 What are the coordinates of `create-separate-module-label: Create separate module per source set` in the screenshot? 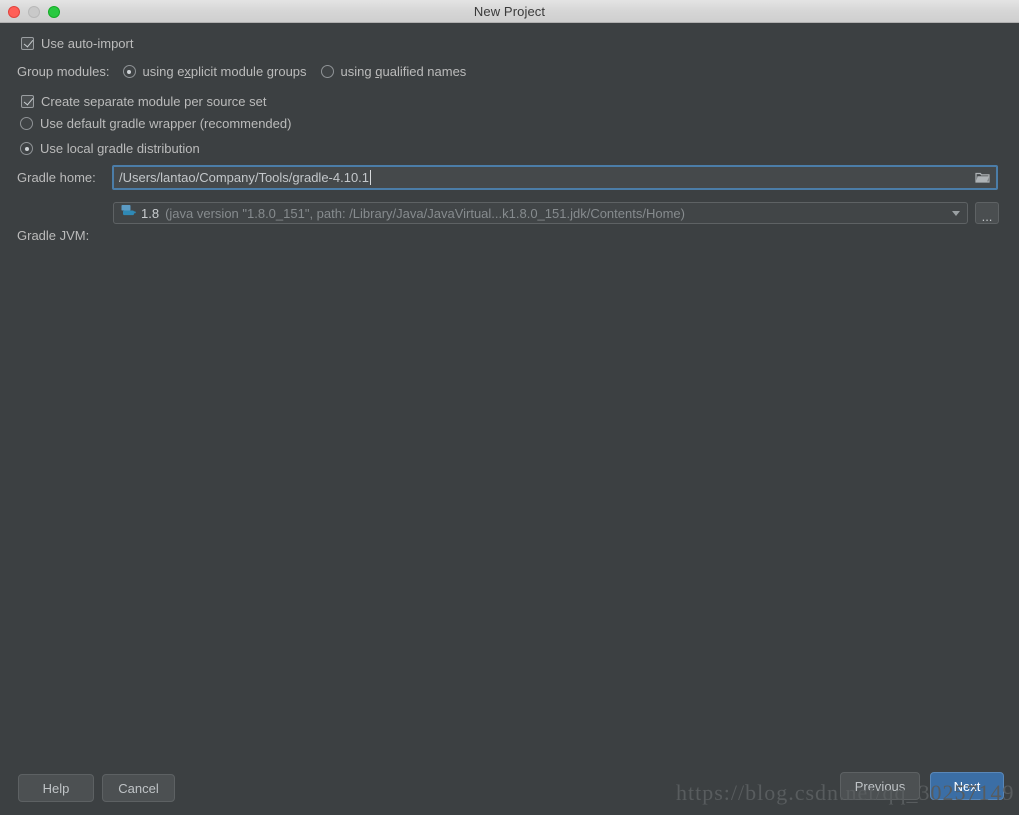 It's located at (154, 101).